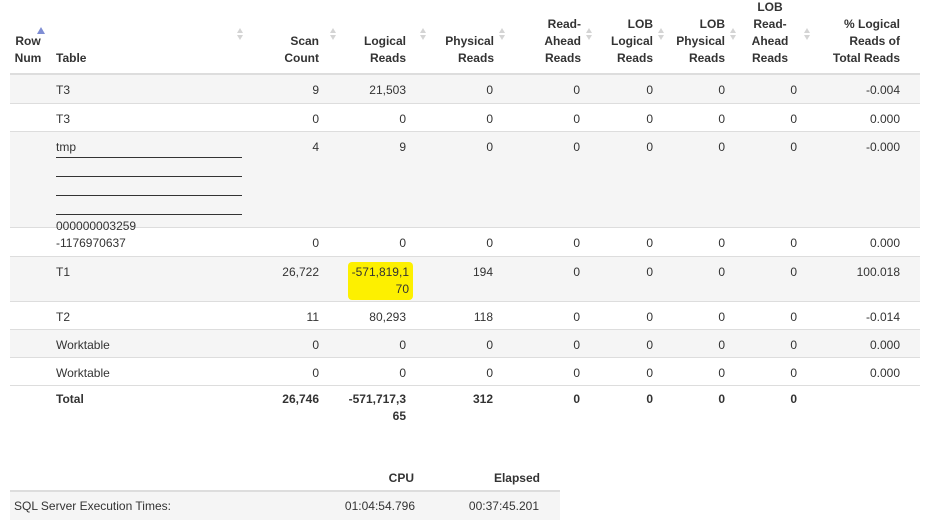  What do you see at coordinates (380, 281) in the screenshot?
I see `highlight-marker: -571,819,1 70` at bounding box center [380, 281].